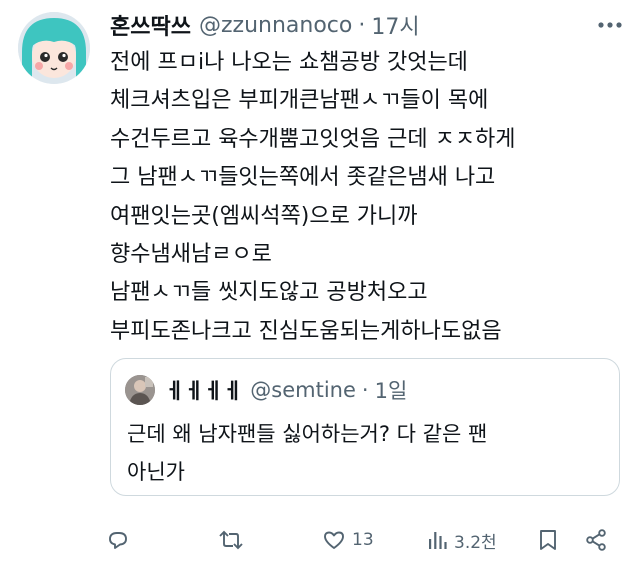 This screenshot has width=640, height=570. What do you see at coordinates (395, 25) in the screenshot?
I see `post-time: 17시` at bounding box center [395, 25].